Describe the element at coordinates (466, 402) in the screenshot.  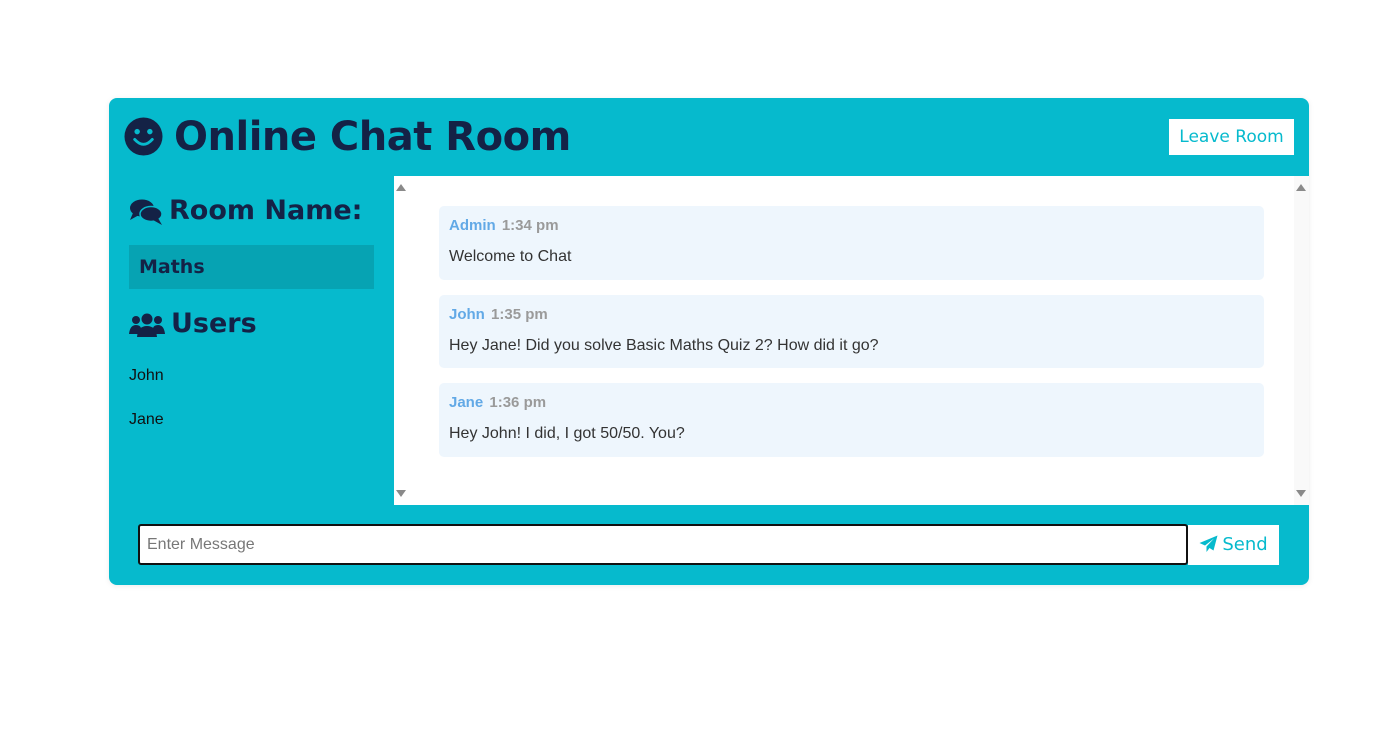
I see `message-author: Jane` at that location.